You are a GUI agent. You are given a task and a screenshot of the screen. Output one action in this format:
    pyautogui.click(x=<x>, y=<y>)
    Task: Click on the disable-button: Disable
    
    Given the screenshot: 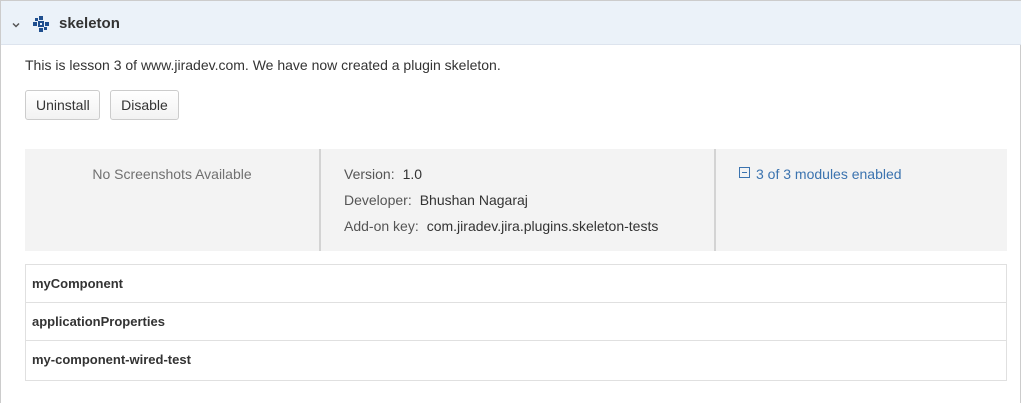 What is the action you would take?
    pyautogui.click(x=144, y=105)
    